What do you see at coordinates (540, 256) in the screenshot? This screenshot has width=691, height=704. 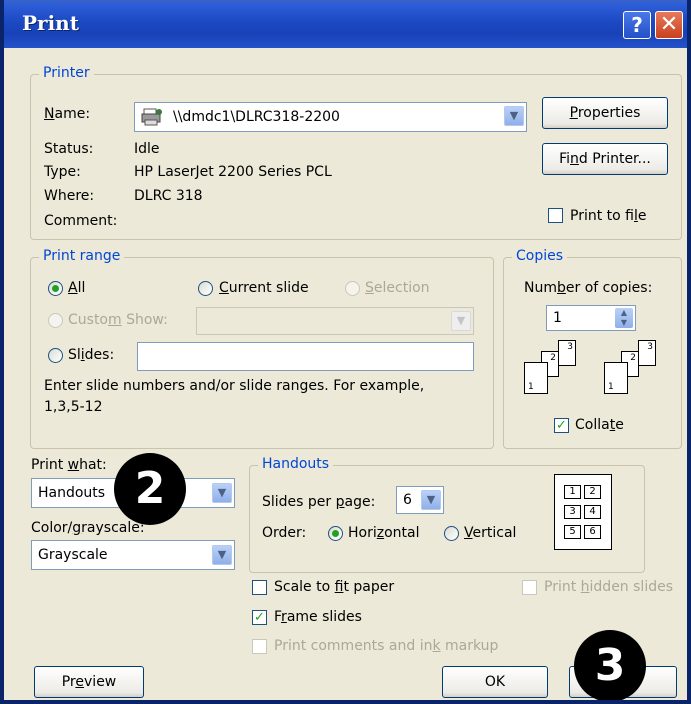 I see `copies-legend: Copies` at bounding box center [540, 256].